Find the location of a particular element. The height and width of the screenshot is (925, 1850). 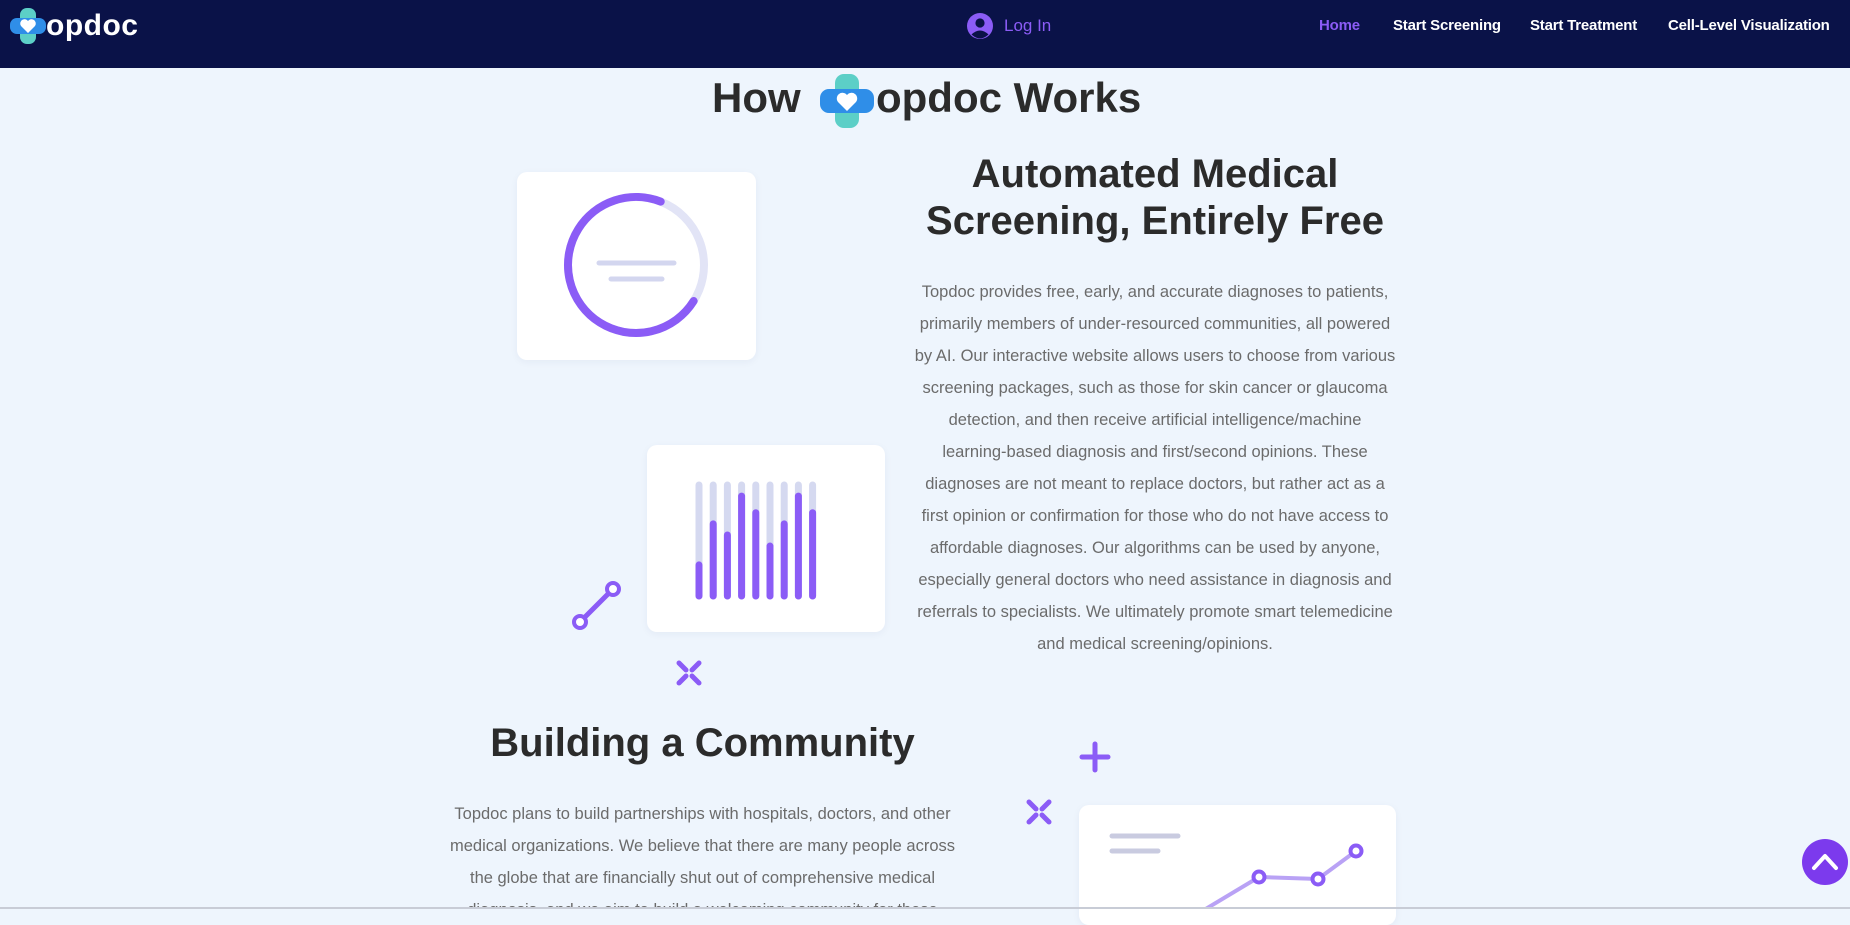

nav-cell-level-visualization: Cell-Level Visualization is located at coordinates (1749, 25).